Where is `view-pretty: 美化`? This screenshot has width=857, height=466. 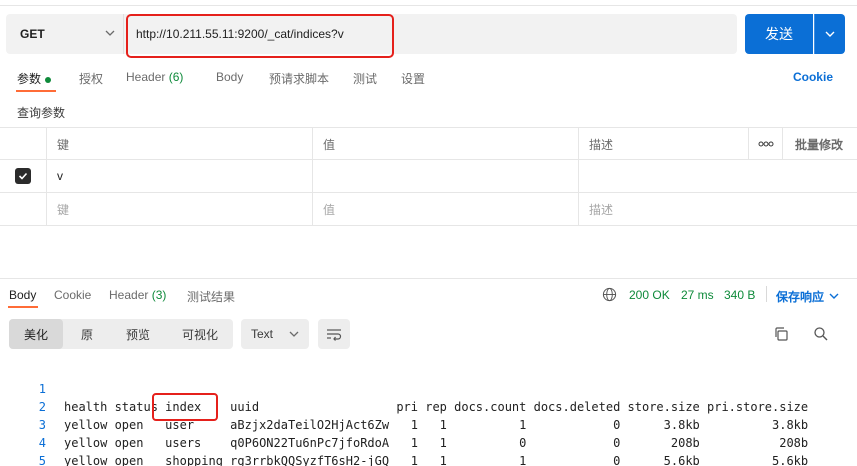
view-pretty: 美化 is located at coordinates (36, 334).